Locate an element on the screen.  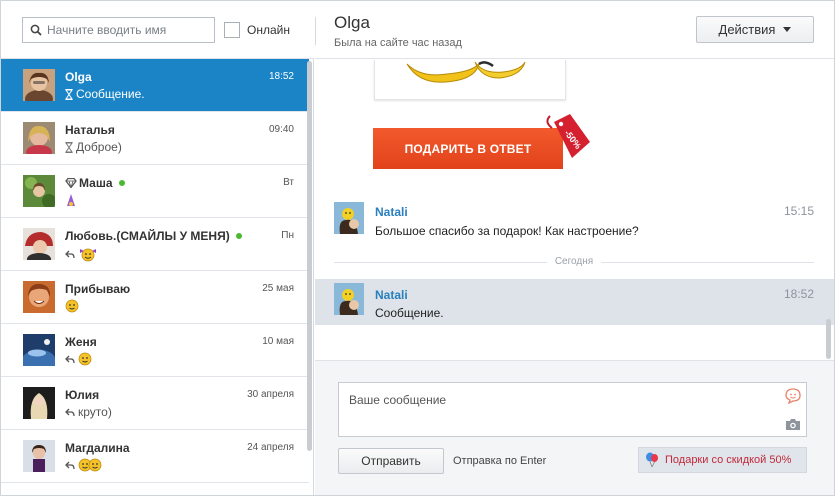
contact-time: Пн is located at coordinates (287, 235).